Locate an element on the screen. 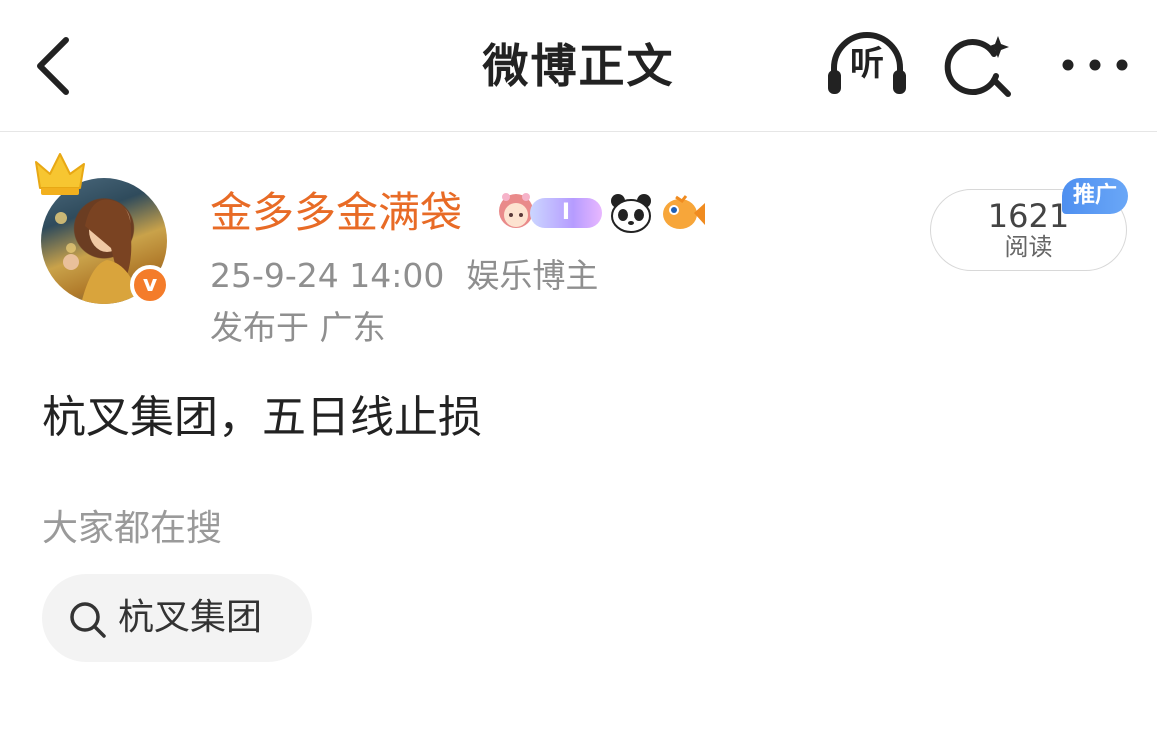 The width and height of the screenshot is (1157, 729). post-timestamp: 25-9-24 14:00 is located at coordinates (327, 275).